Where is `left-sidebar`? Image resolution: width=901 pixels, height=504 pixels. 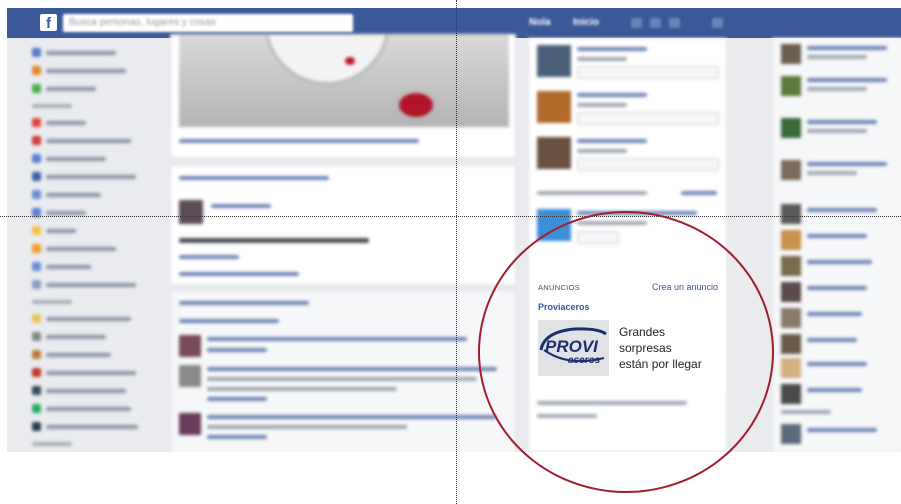
left-sidebar is located at coordinates (97, 249).